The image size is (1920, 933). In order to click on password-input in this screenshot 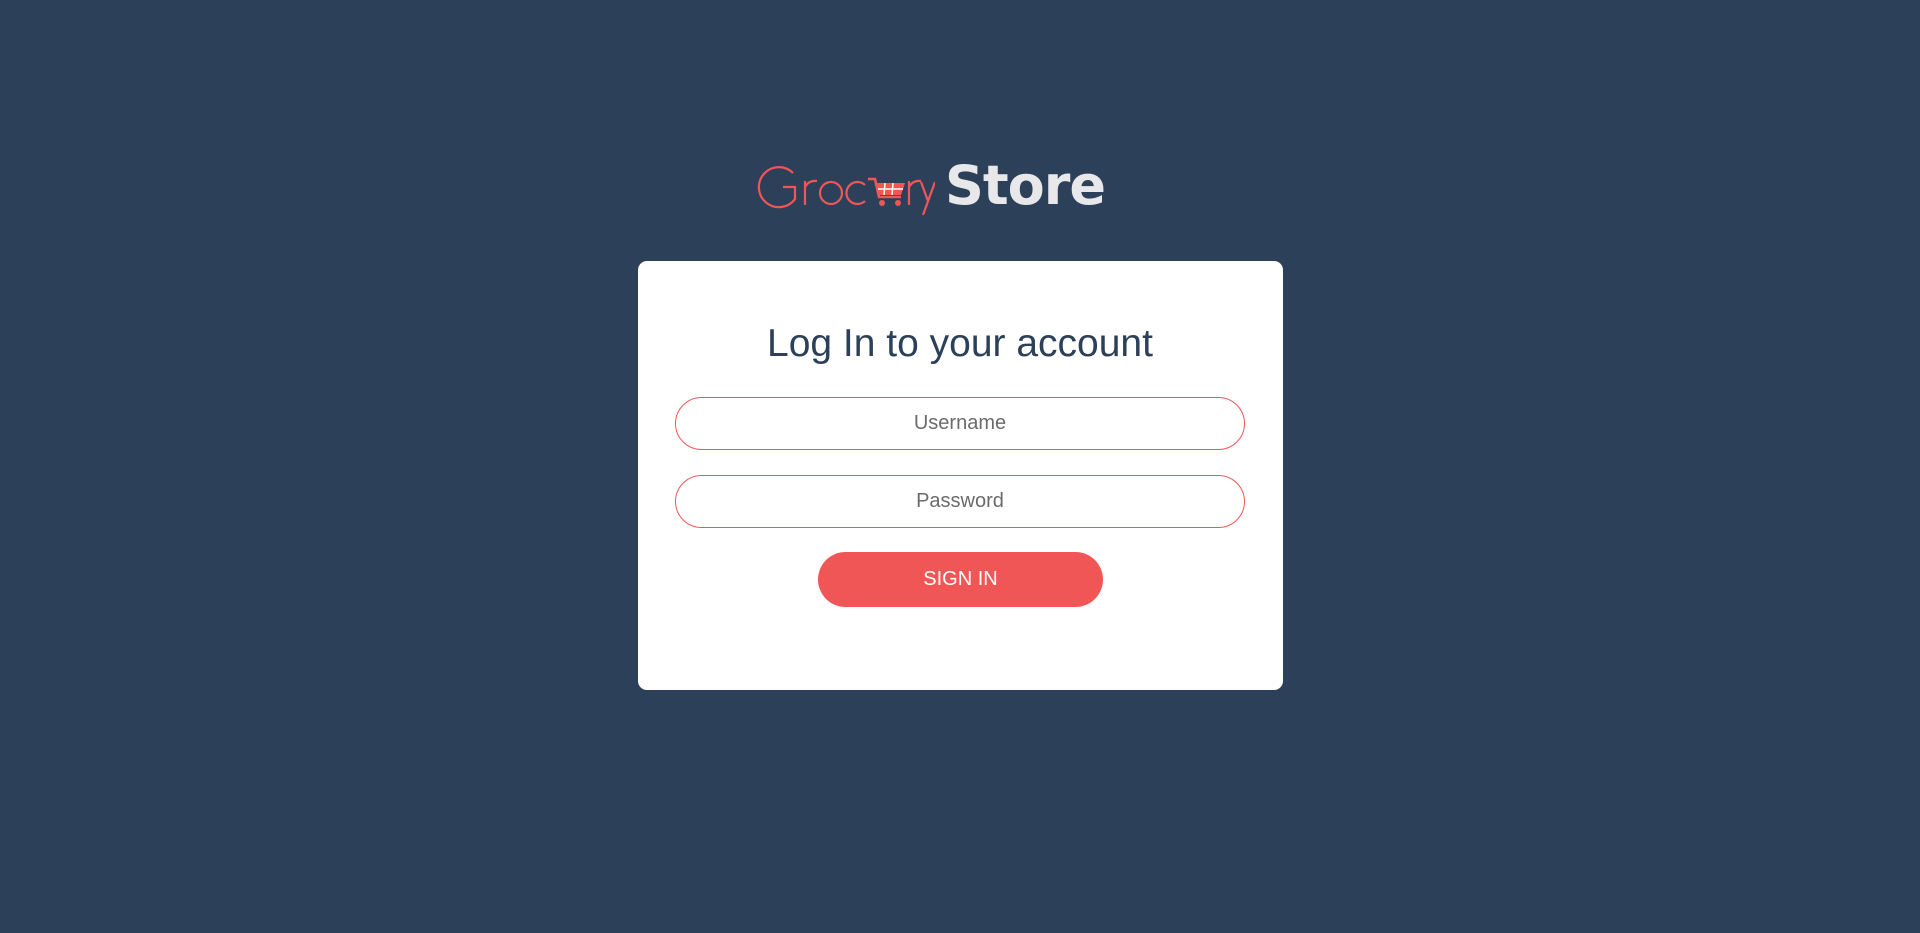, I will do `click(960, 501)`.